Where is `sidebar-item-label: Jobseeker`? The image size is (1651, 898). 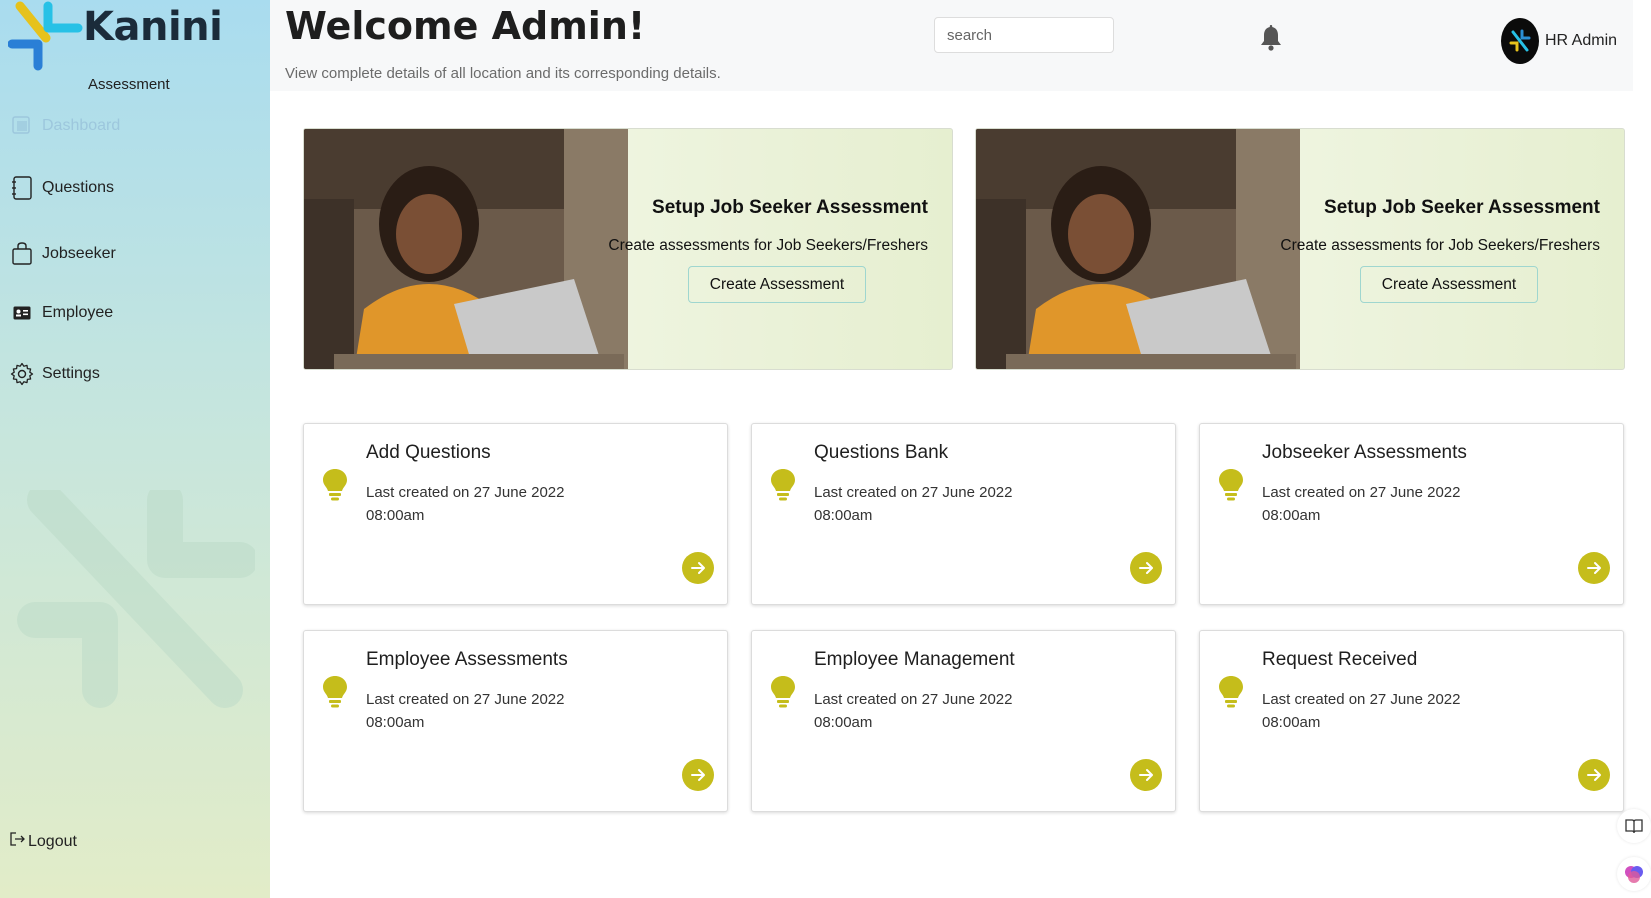 sidebar-item-label: Jobseeker is located at coordinates (79, 253).